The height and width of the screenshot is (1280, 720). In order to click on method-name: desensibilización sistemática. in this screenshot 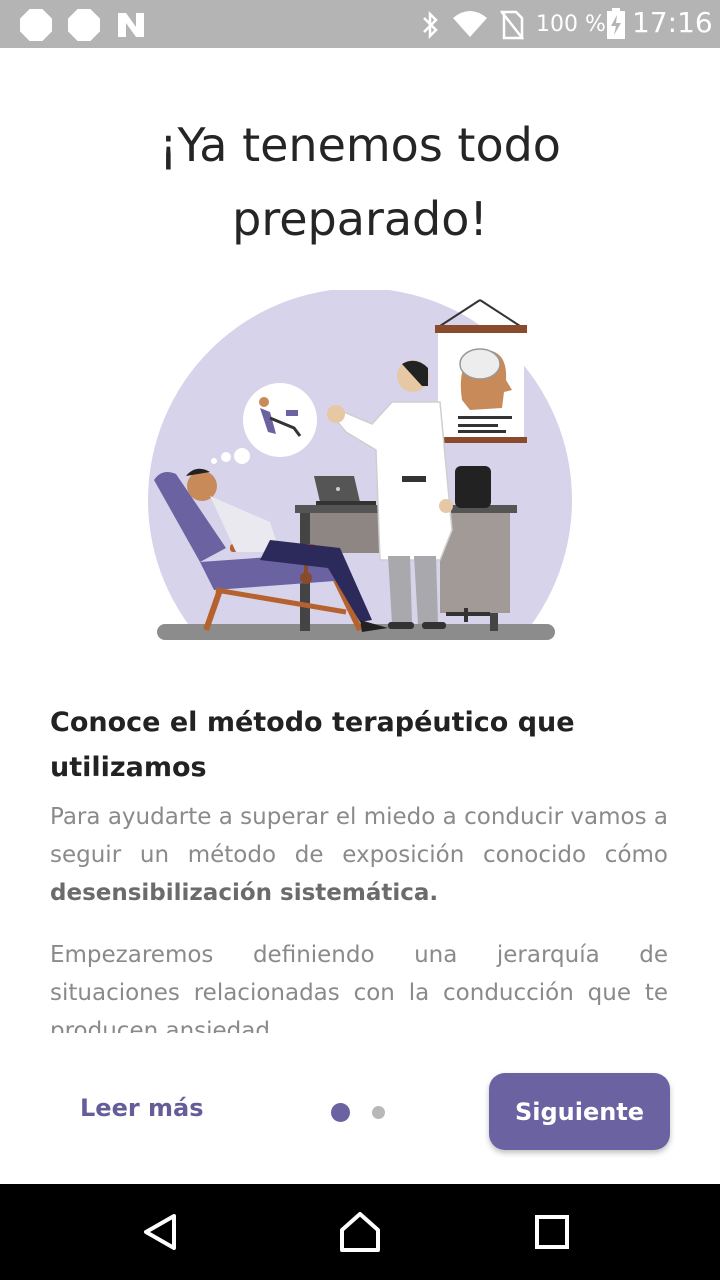, I will do `click(244, 893)`.